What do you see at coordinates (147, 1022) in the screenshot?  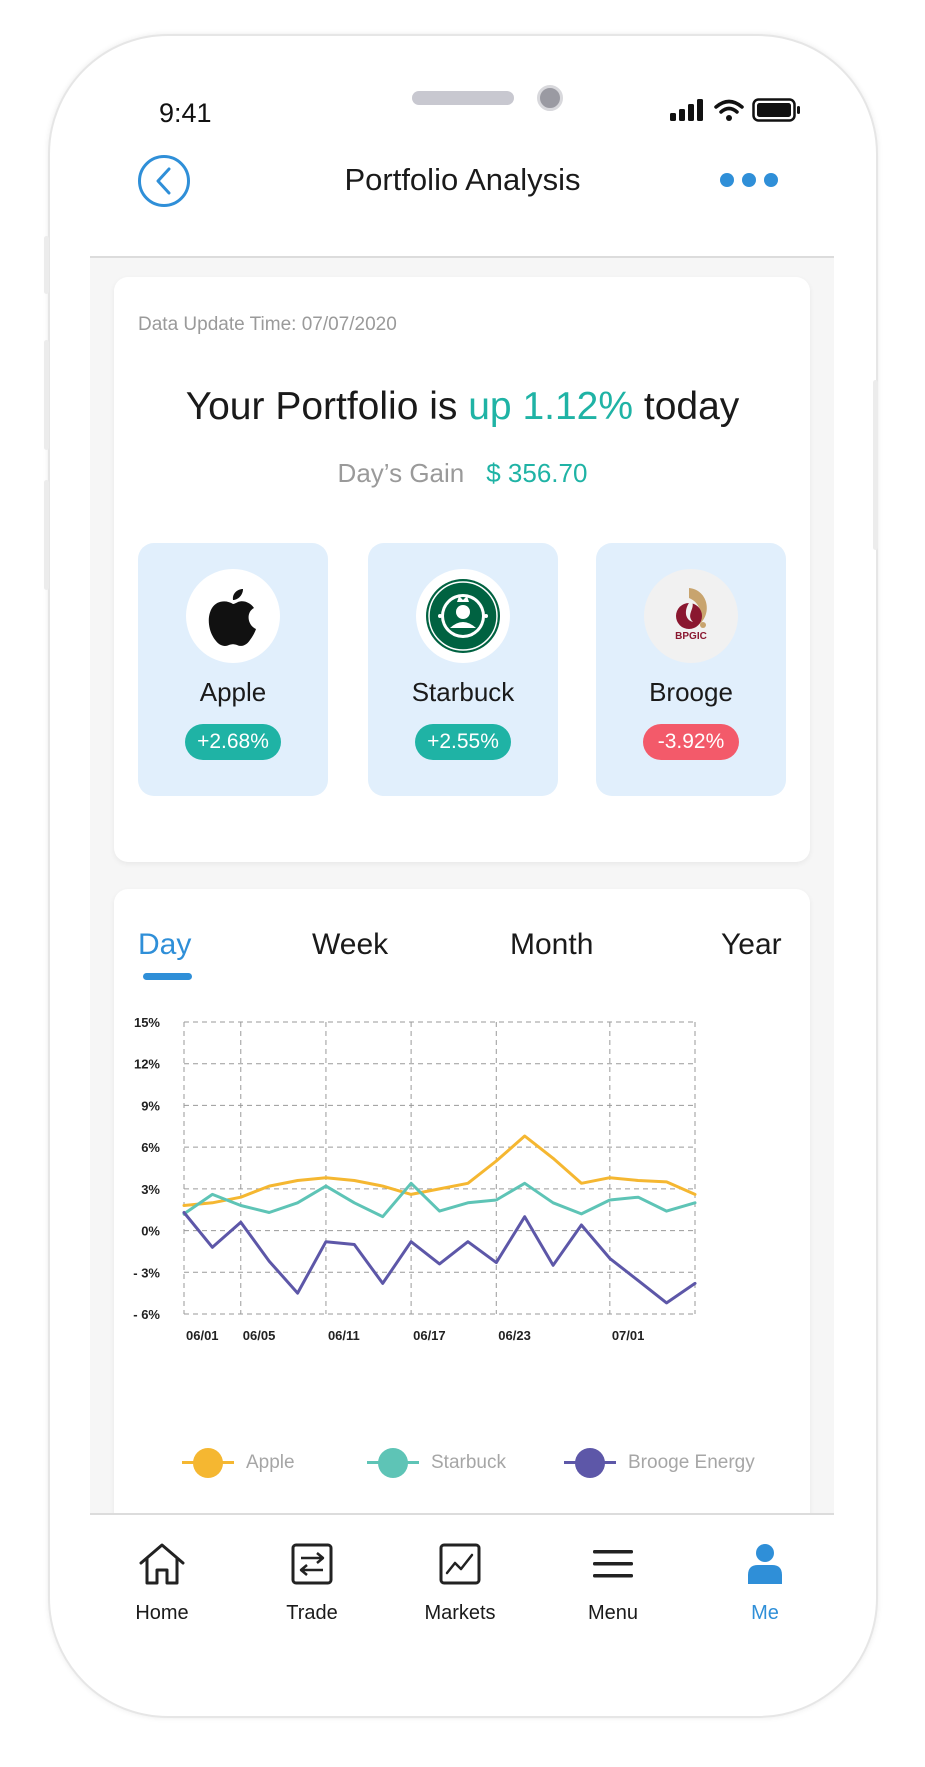 I see `y-tick-label: 15%` at bounding box center [147, 1022].